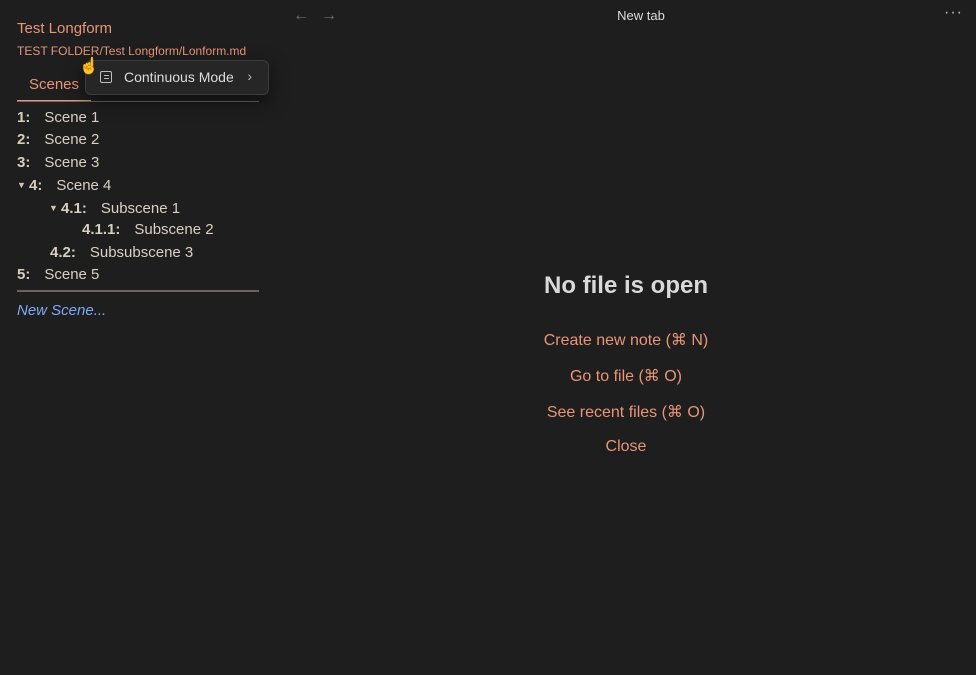 The image size is (976, 675). I want to click on forward-arrow-icon: →, so click(329, 16).